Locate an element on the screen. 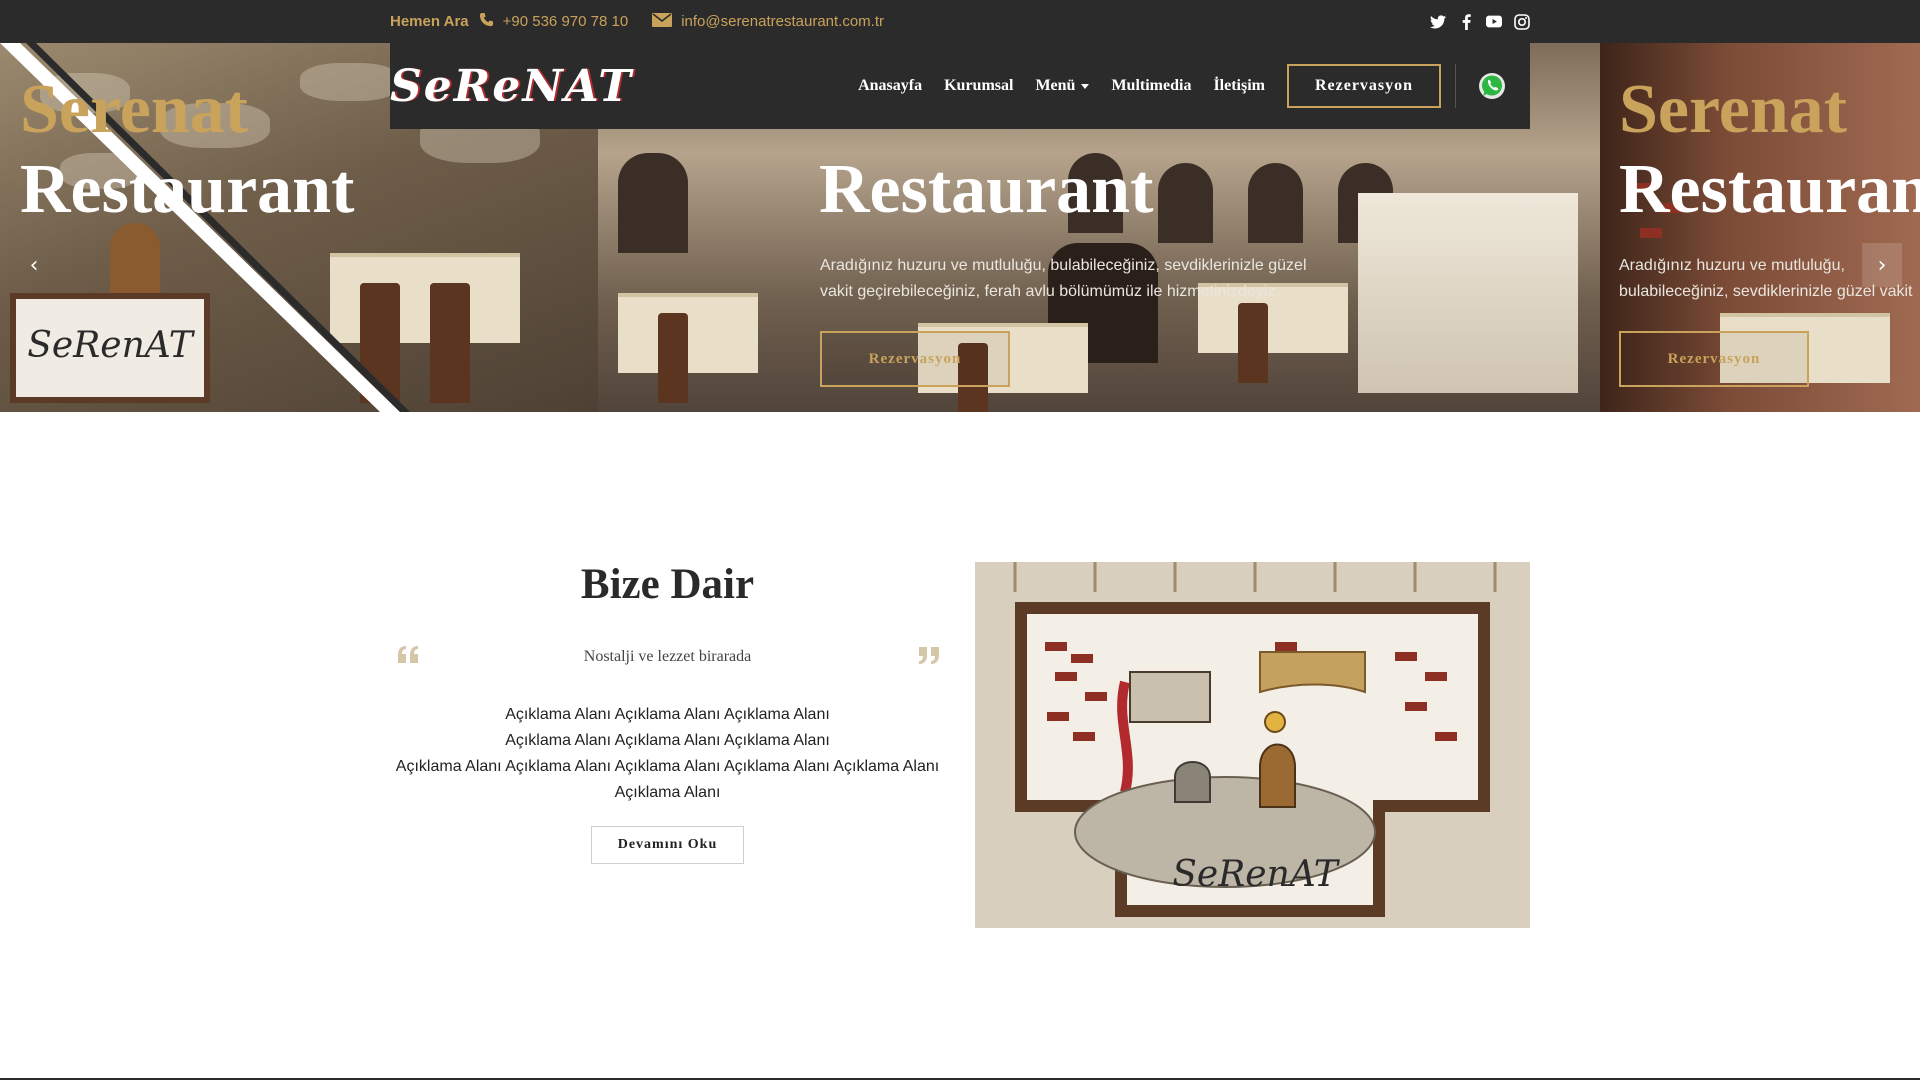  slide-active-title: Restaurant is located at coordinates (986, 190).